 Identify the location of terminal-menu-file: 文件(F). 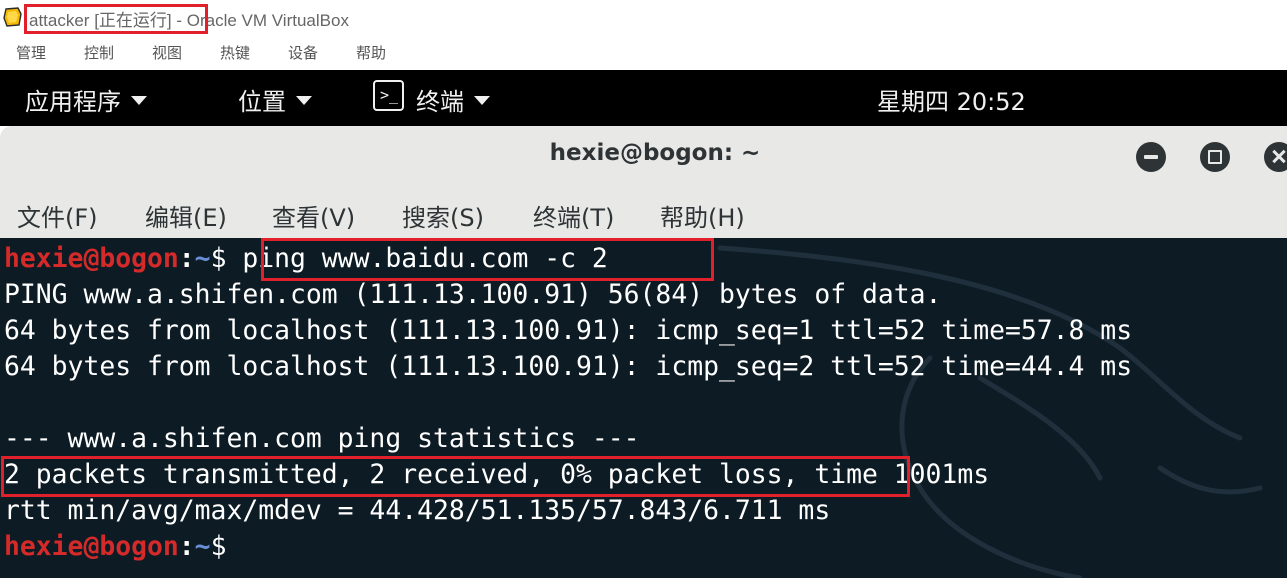
(57, 215).